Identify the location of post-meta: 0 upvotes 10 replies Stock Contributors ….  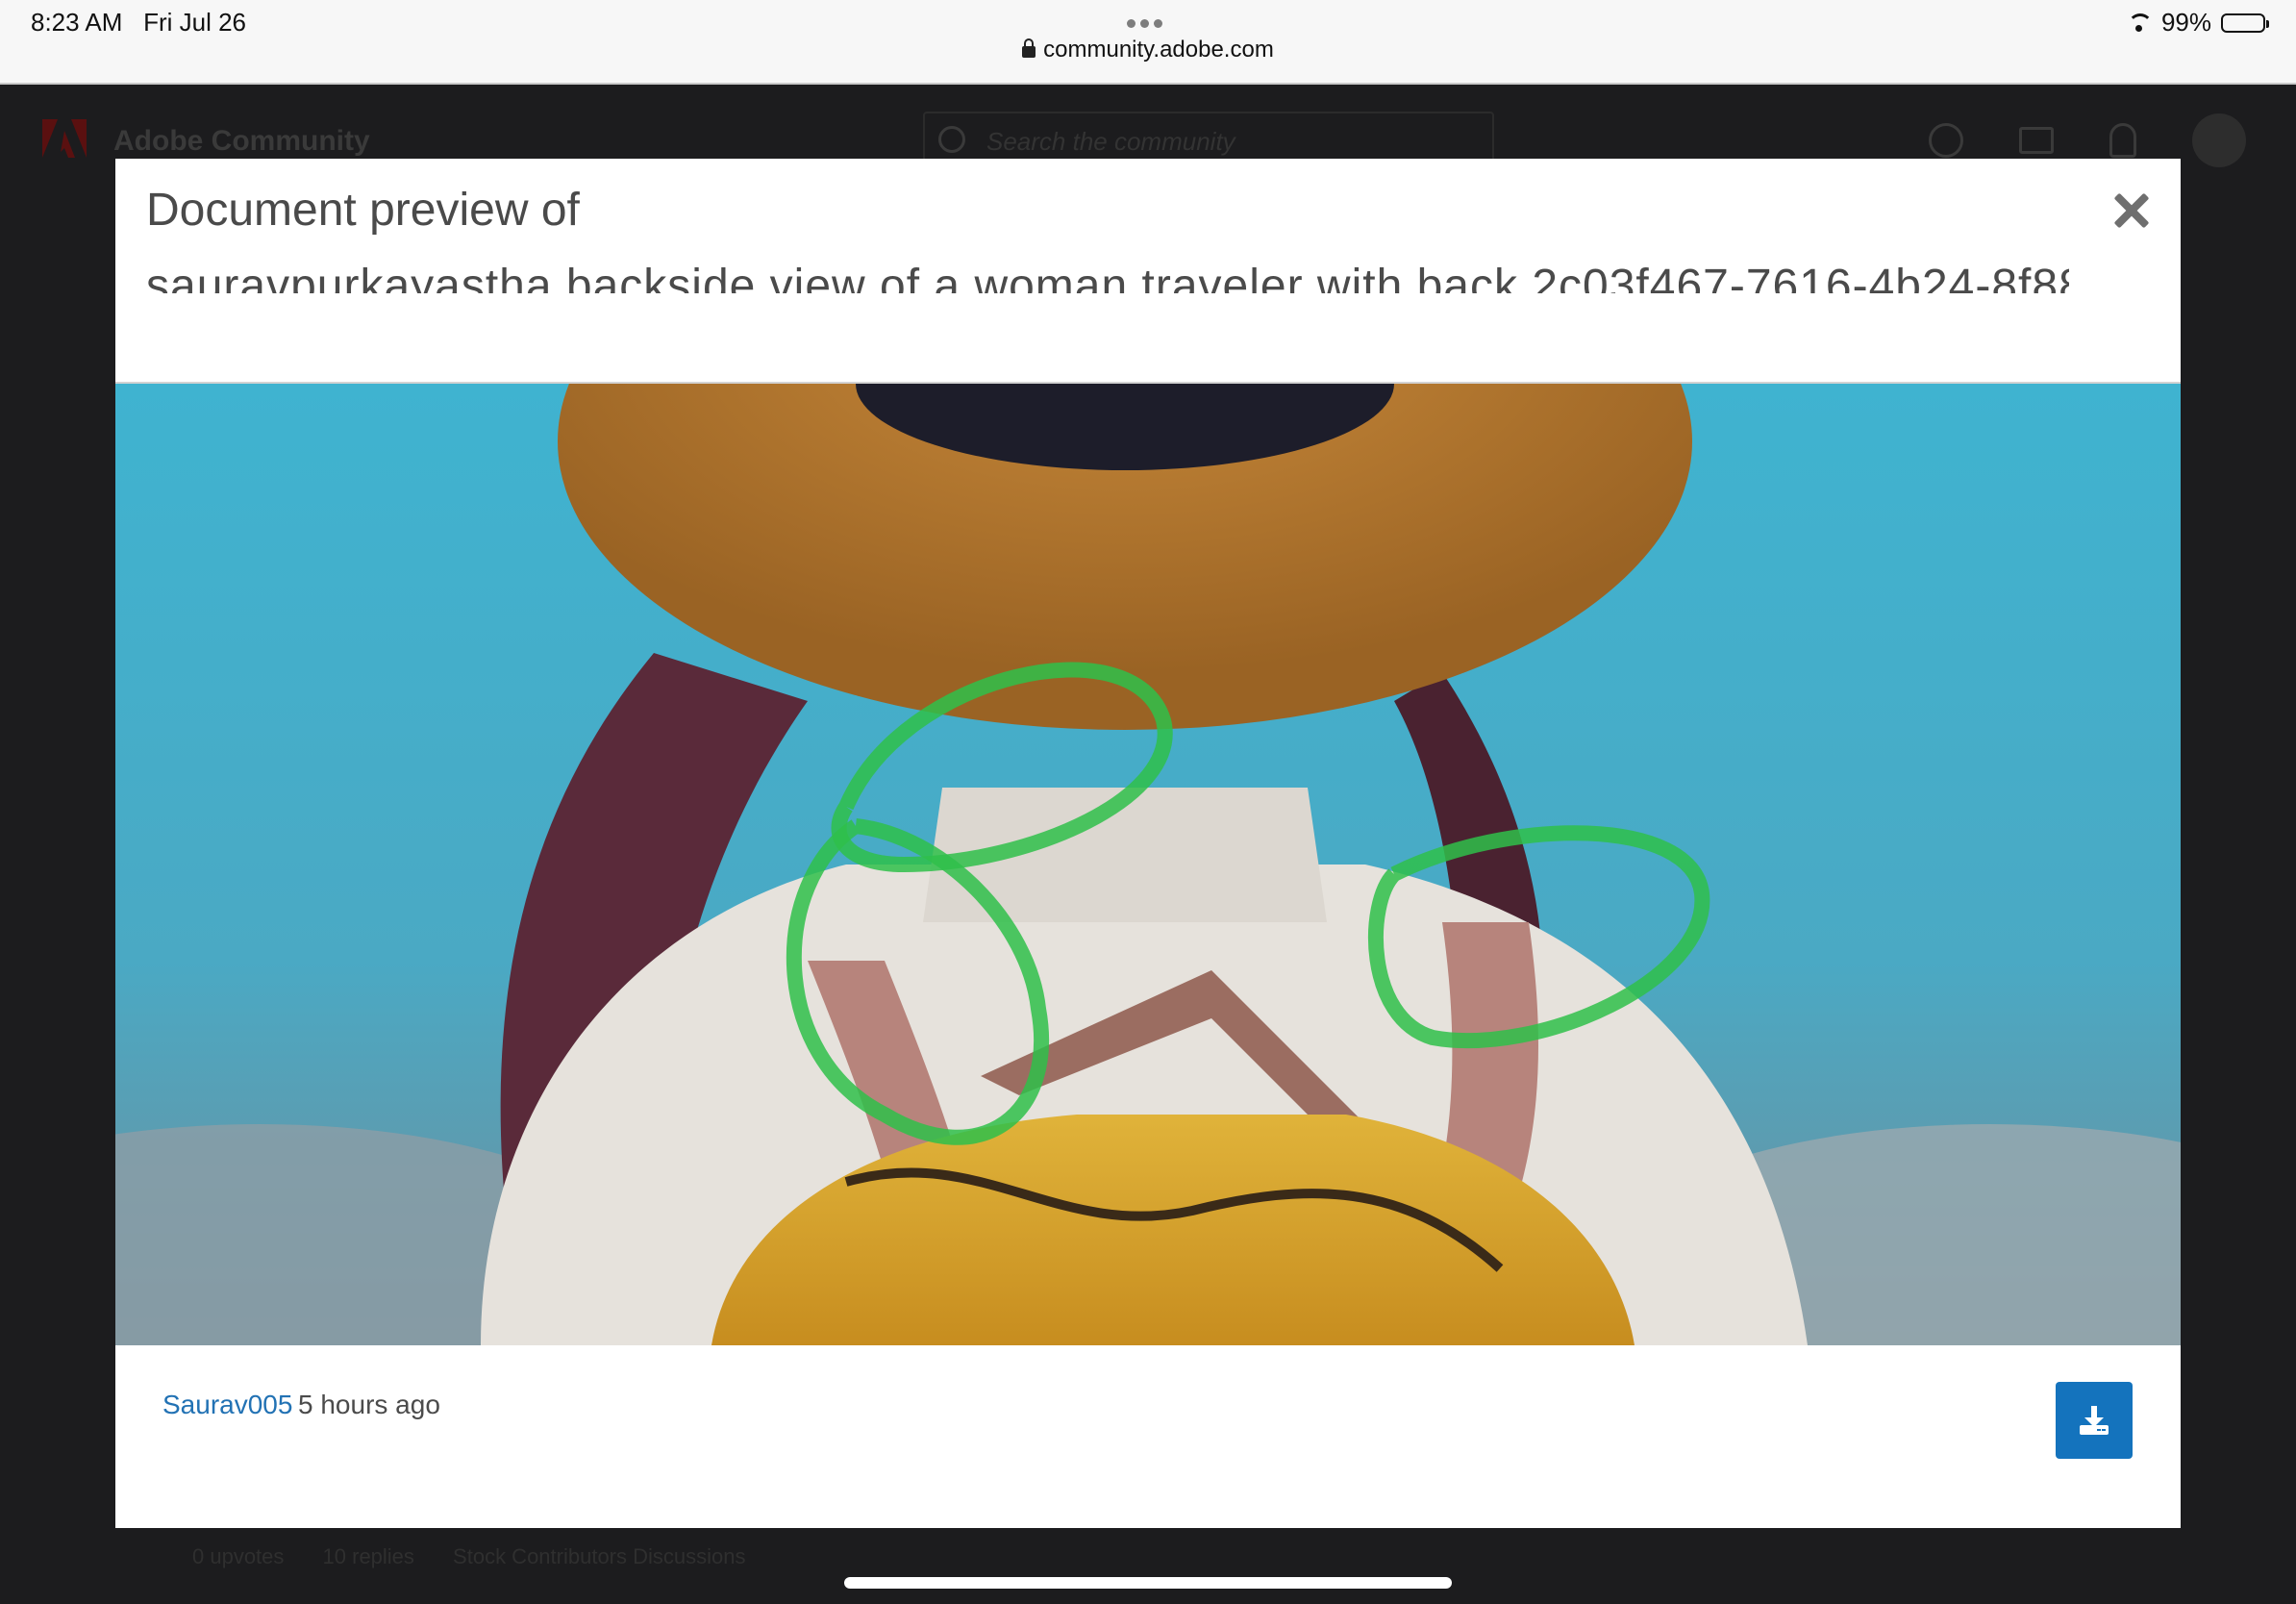
(485, 1556).